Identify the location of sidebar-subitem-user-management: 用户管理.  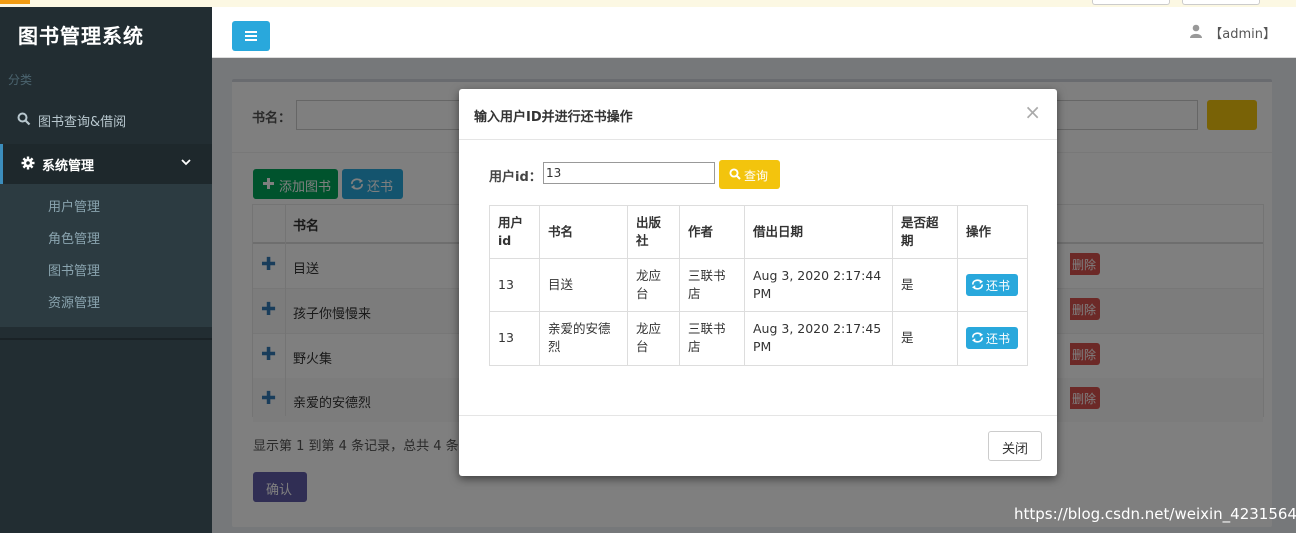
(74, 205).